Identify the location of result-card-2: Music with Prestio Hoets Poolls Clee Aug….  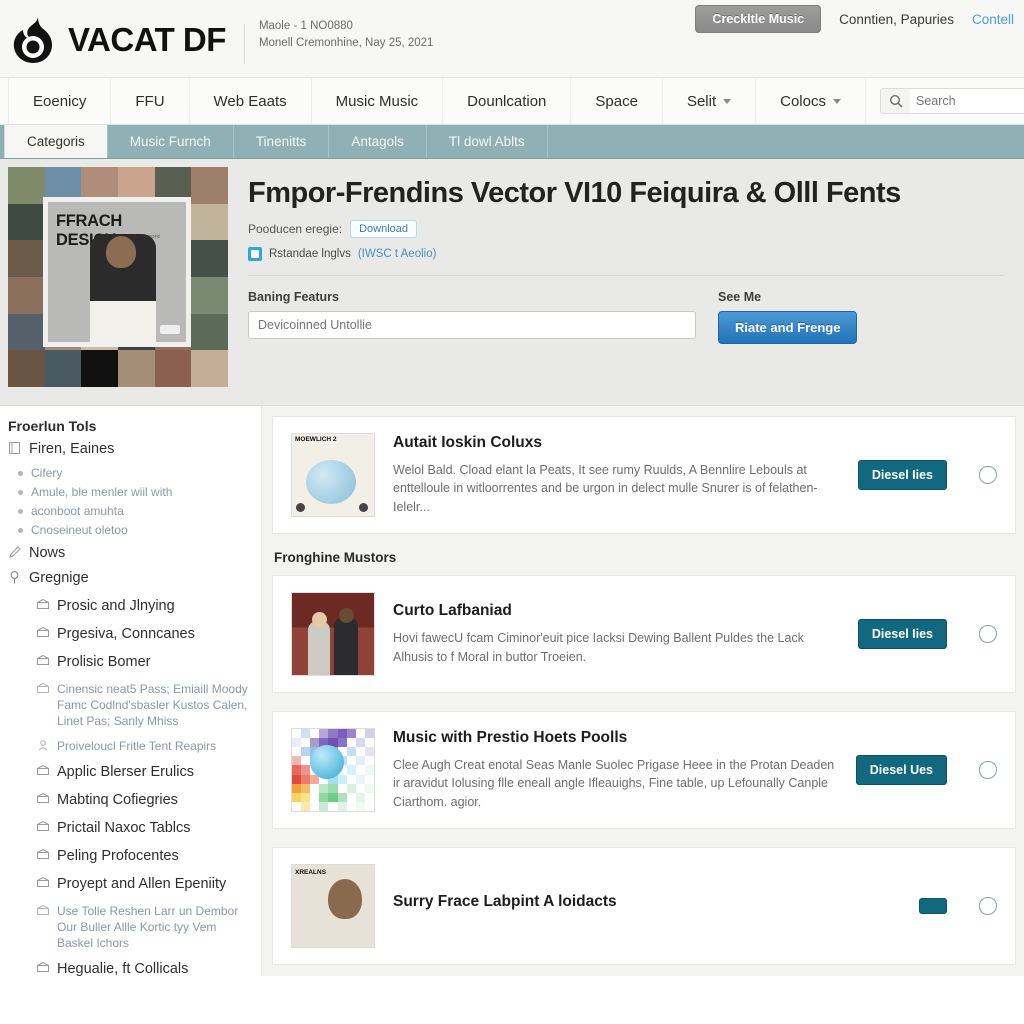
(644, 770).